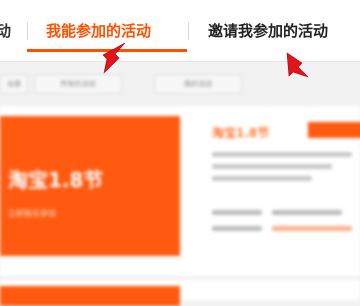 This screenshot has width=360, height=306. Describe the element at coordinates (5, 30) in the screenshot. I see `tab-partial: 动` at that location.